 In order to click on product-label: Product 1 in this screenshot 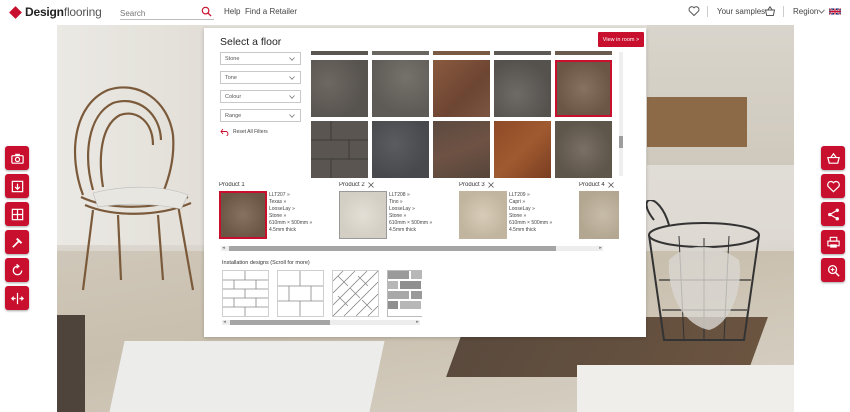, I will do `click(232, 185)`.